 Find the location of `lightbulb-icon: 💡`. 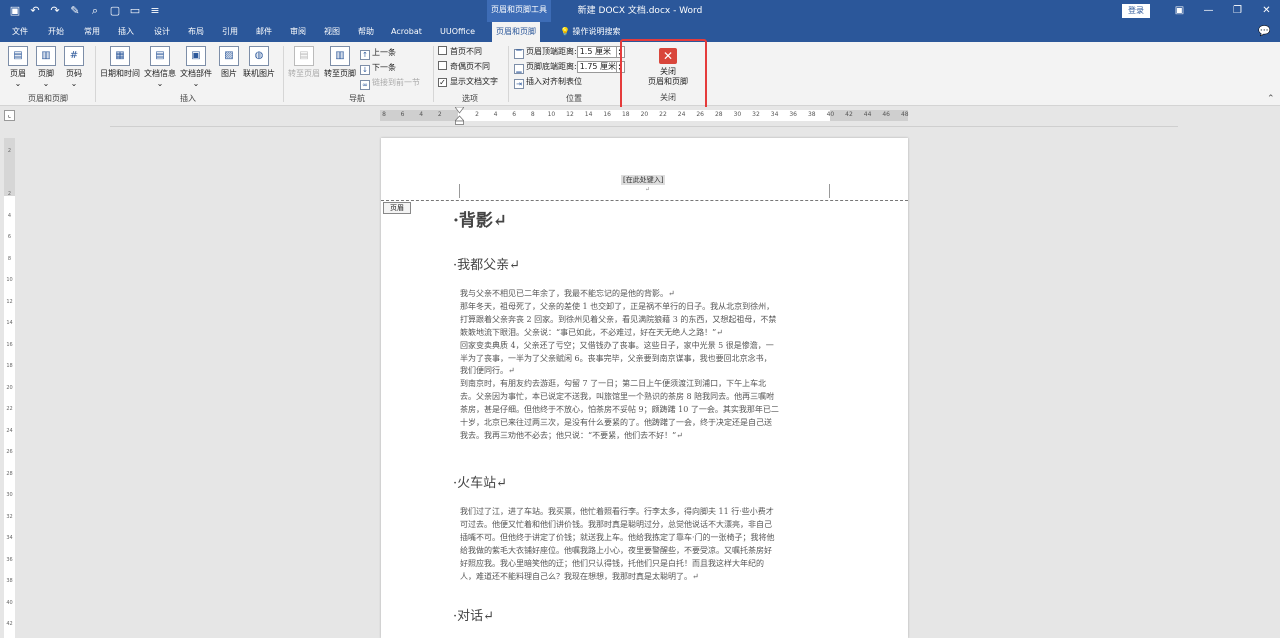

lightbulb-icon: 💡 is located at coordinates (566, 31).